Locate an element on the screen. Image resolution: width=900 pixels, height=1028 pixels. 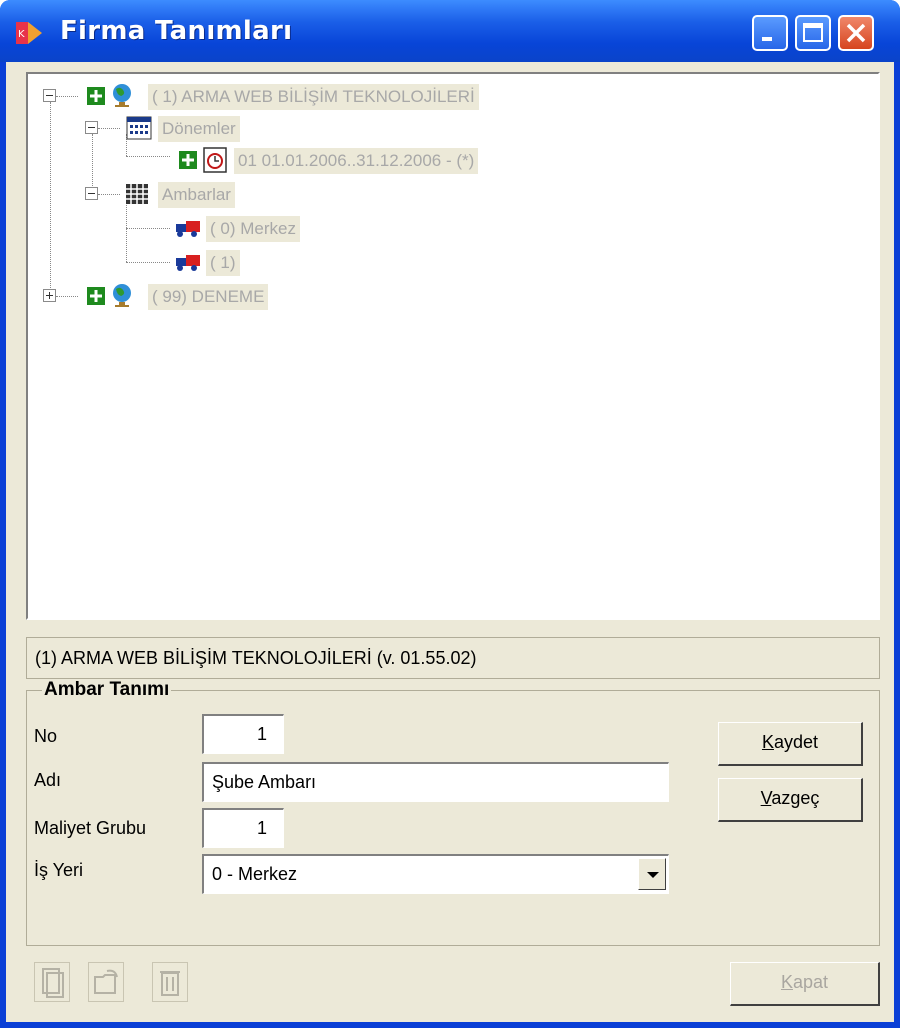
new-button is located at coordinates (52, 982).